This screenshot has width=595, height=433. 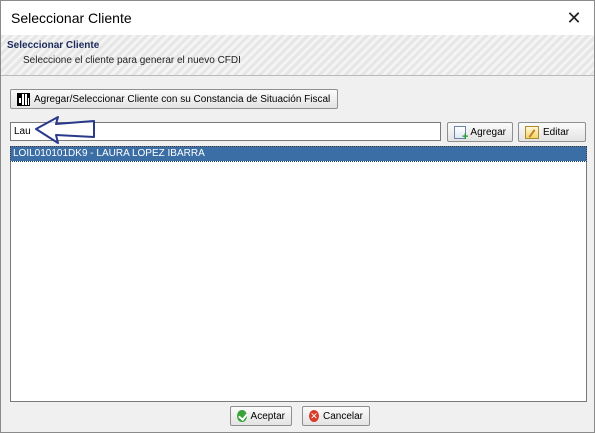 I want to click on accept-button: Aceptar, so click(x=261, y=416).